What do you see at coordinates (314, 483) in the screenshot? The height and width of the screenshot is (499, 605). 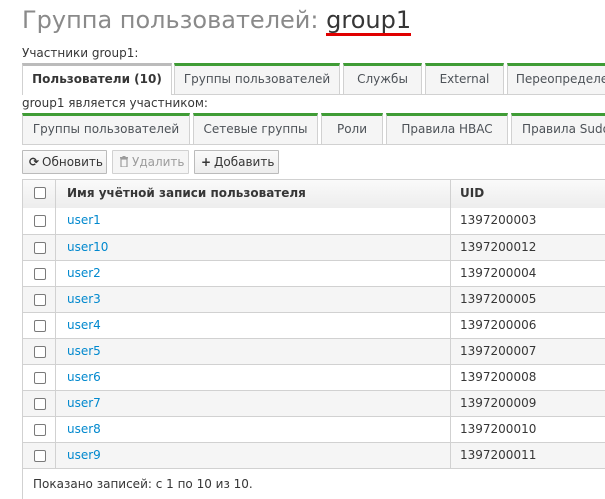 I see `table-footer: Показано записей: с 1 по 10 из 10.` at bounding box center [314, 483].